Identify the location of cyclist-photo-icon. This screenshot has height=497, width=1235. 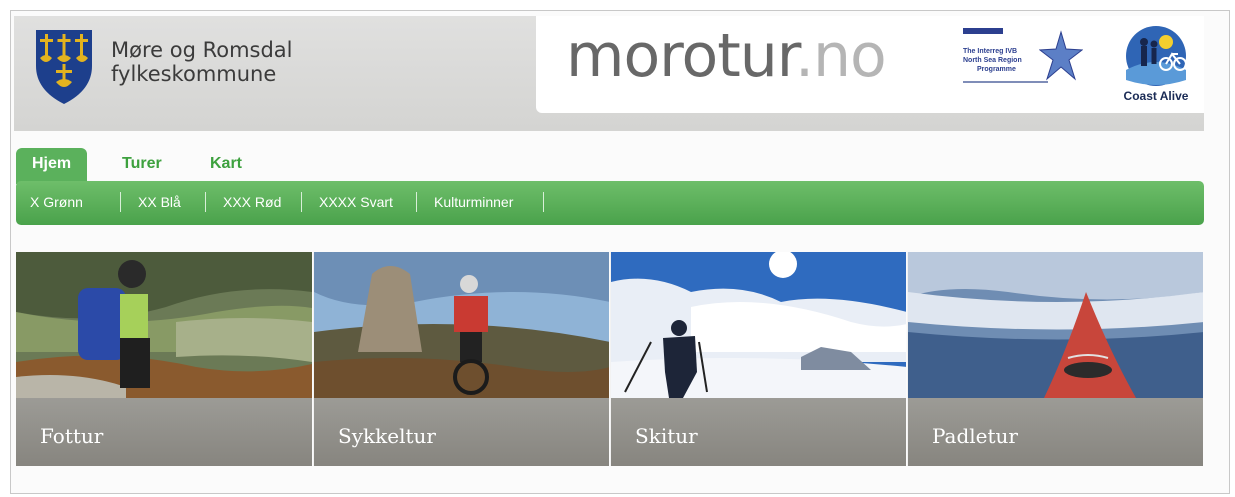
(461, 325).